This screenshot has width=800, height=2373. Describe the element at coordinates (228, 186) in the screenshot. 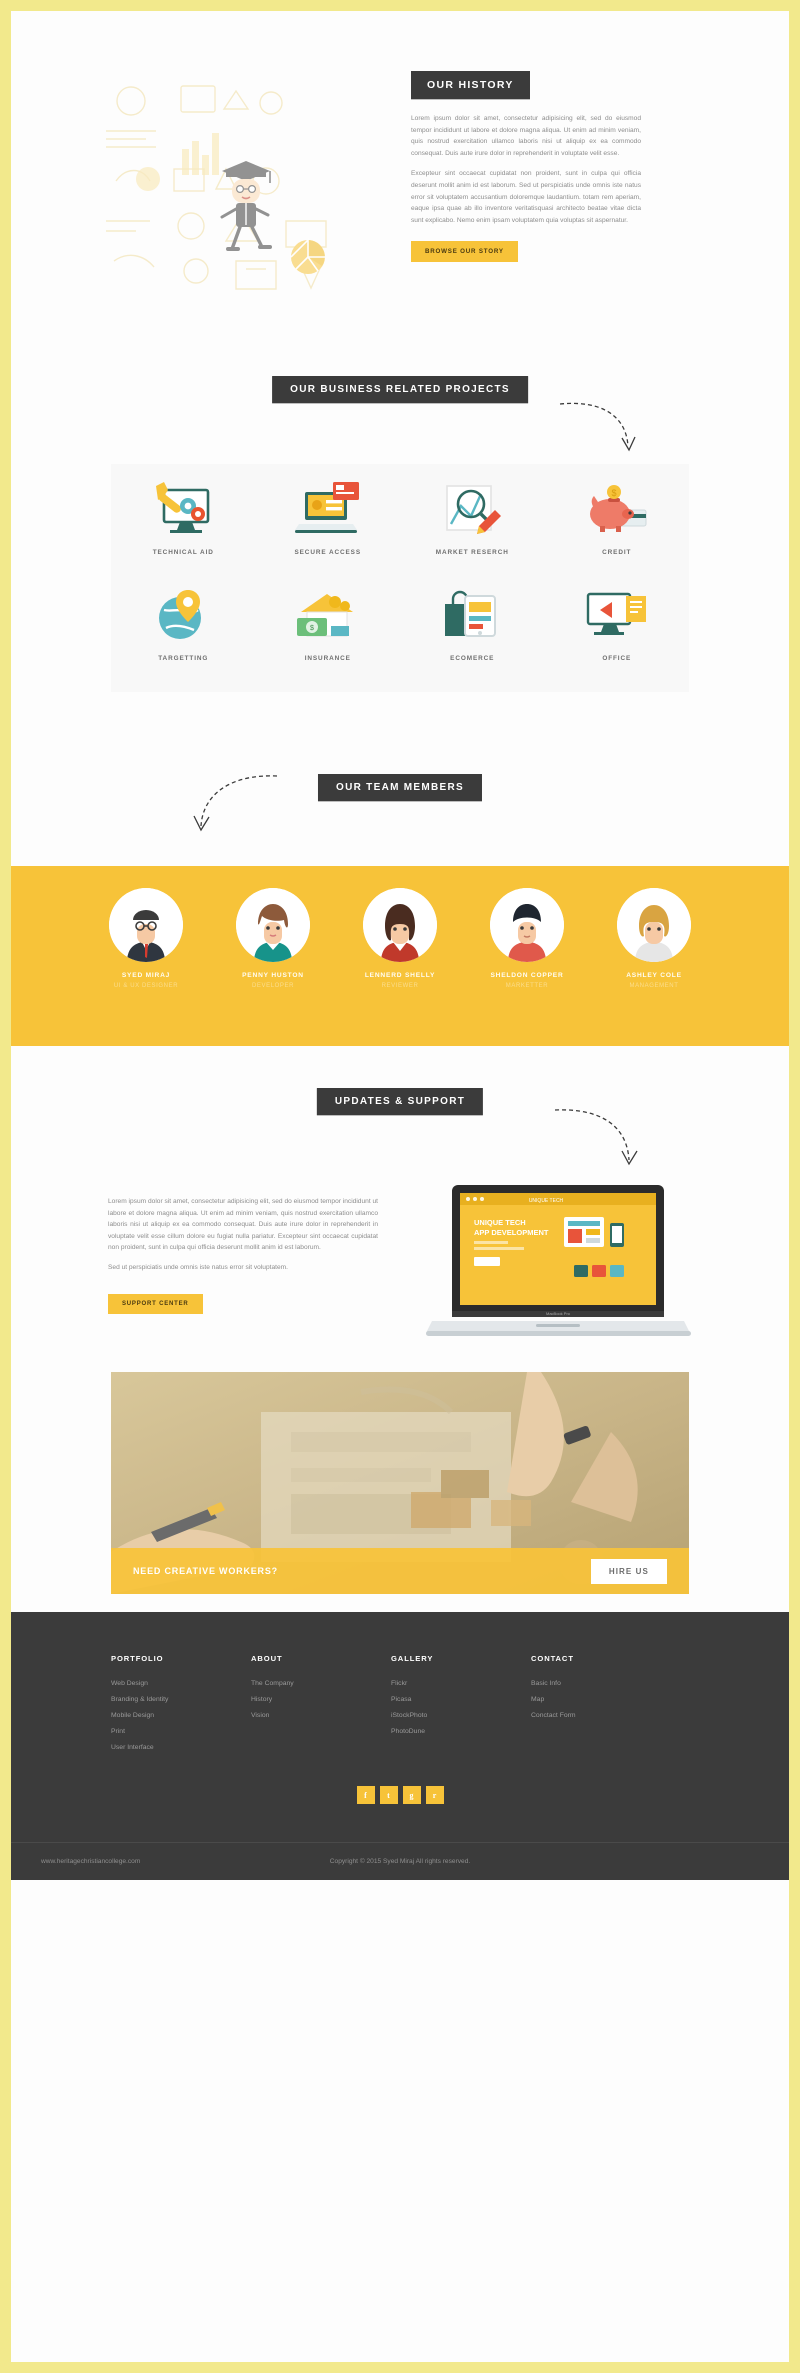

I see `history-doodle-illustration` at that location.